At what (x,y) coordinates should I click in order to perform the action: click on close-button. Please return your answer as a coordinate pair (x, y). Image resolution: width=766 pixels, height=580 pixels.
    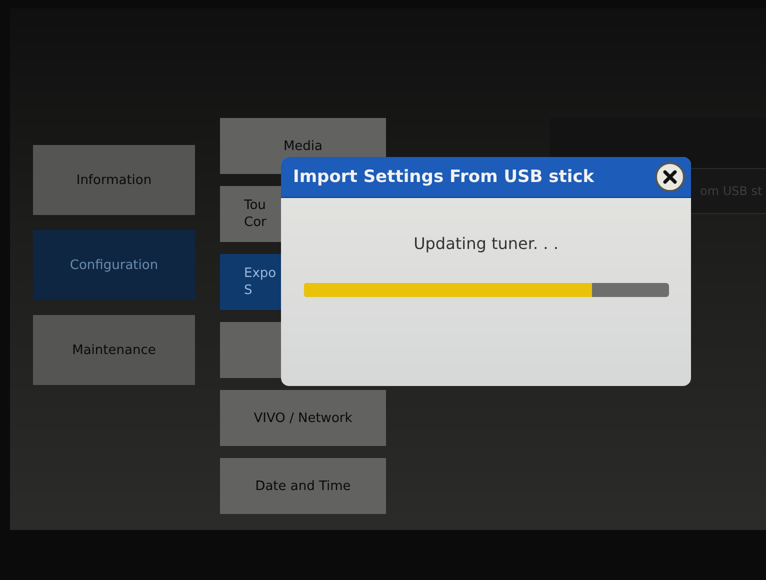
    Looking at the image, I should click on (670, 177).